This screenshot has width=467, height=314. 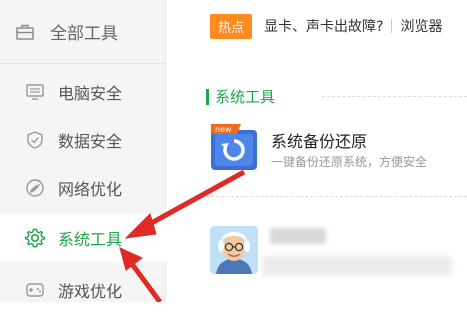 I want to click on sidebar-item-label: 系统工具, so click(x=90, y=239).